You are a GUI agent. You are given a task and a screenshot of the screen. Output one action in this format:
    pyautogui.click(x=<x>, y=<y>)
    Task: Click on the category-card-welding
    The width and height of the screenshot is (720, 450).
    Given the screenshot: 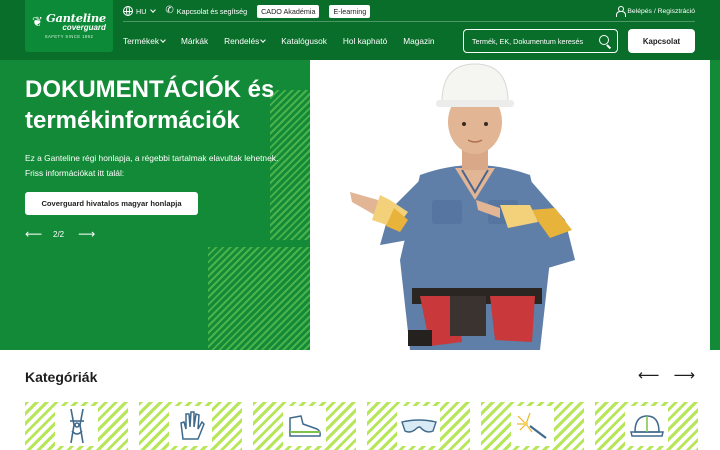 What is the action you would take?
    pyautogui.click(x=532, y=426)
    